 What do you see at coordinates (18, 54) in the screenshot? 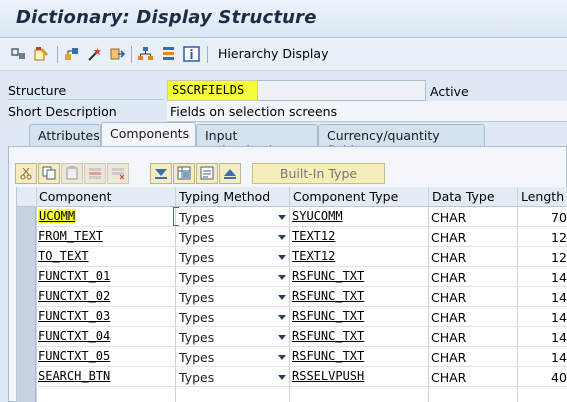
I see `other-object-icon` at bounding box center [18, 54].